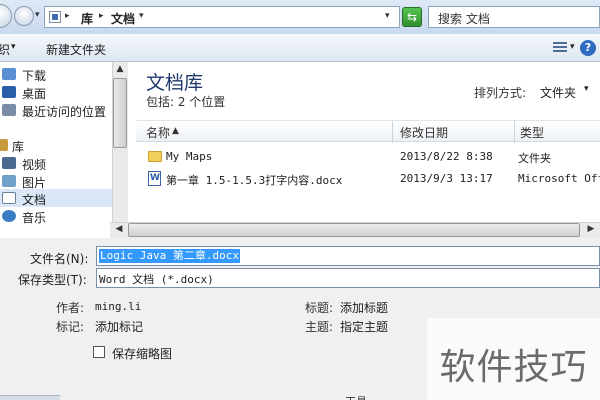 This screenshot has width=600, height=400. What do you see at coordinates (118, 306) in the screenshot?
I see `author-value: ming.li` at bounding box center [118, 306].